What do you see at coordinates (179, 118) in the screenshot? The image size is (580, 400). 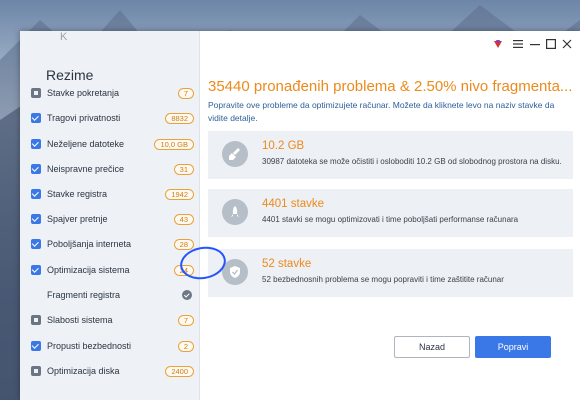 I see `count-badge: 8832` at bounding box center [179, 118].